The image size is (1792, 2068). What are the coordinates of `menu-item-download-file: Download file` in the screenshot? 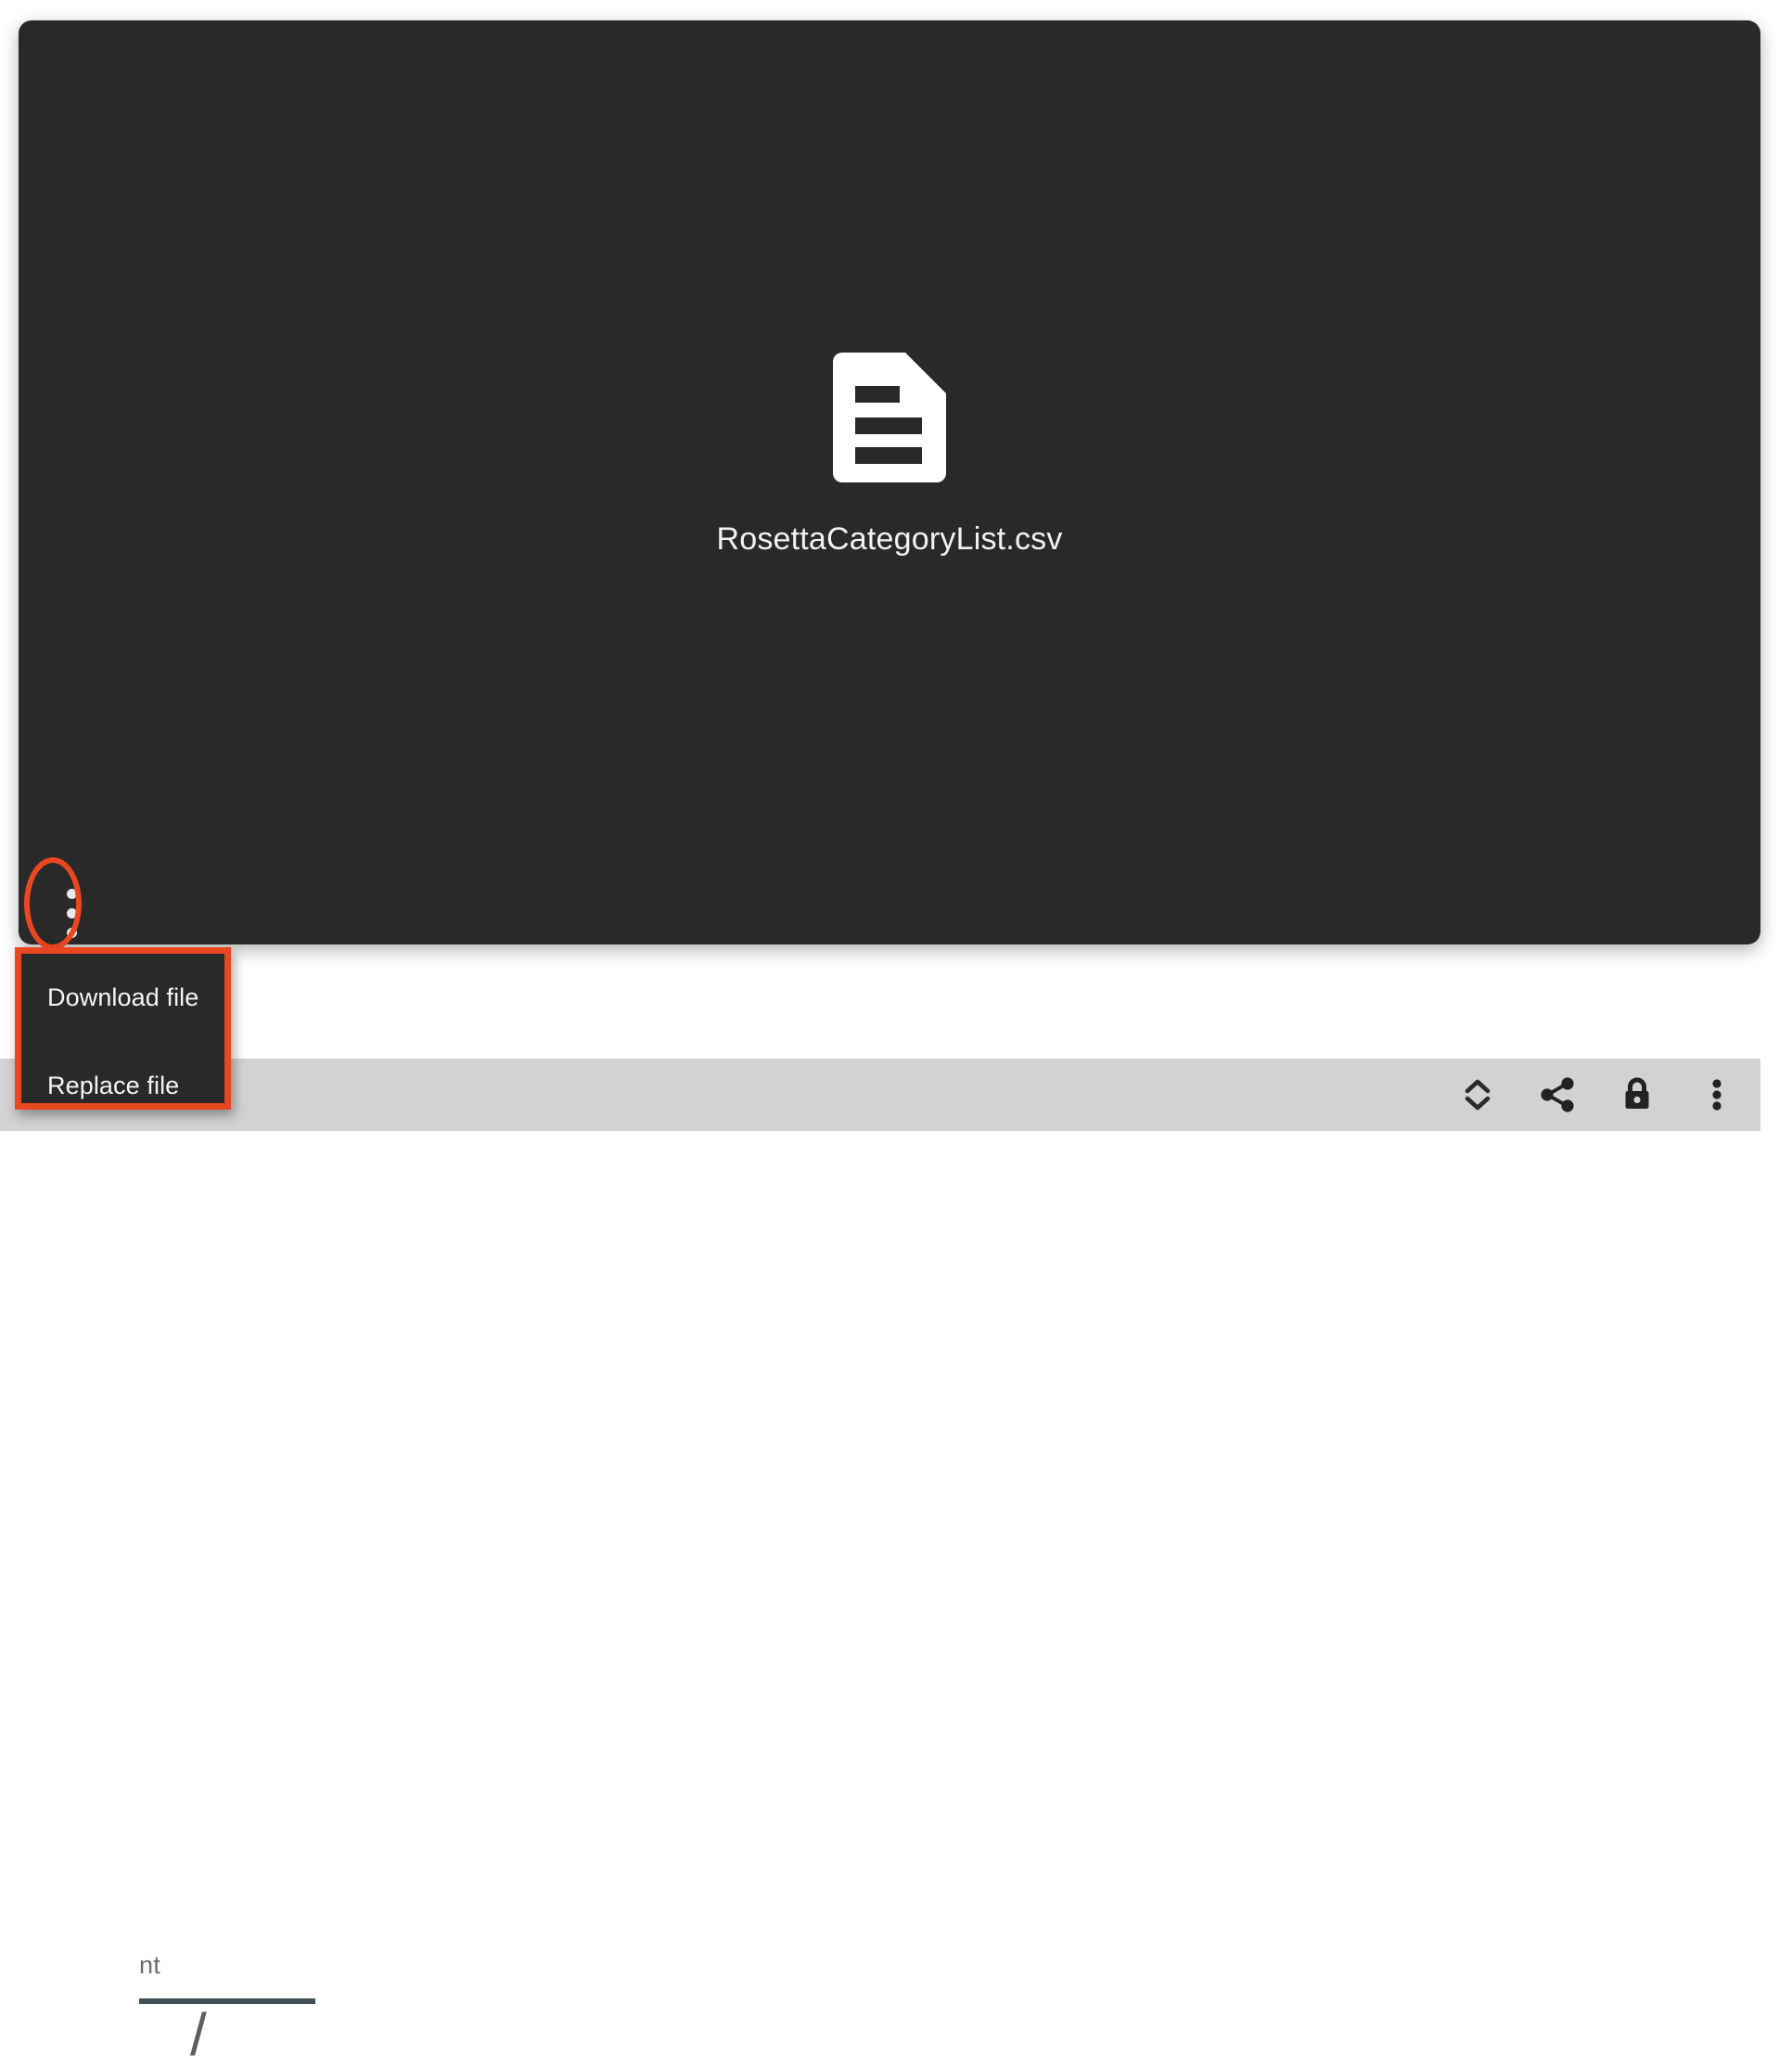 It's located at (122, 998).